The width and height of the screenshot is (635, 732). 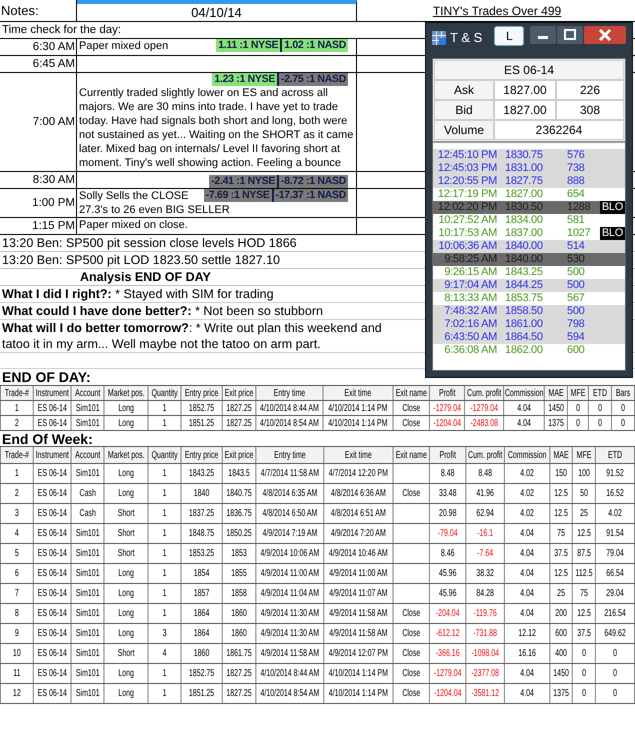 What do you see at coordinates (17, 534) in the screenshot?
I see `table-cell: 4` at bounding box center [17, 534].